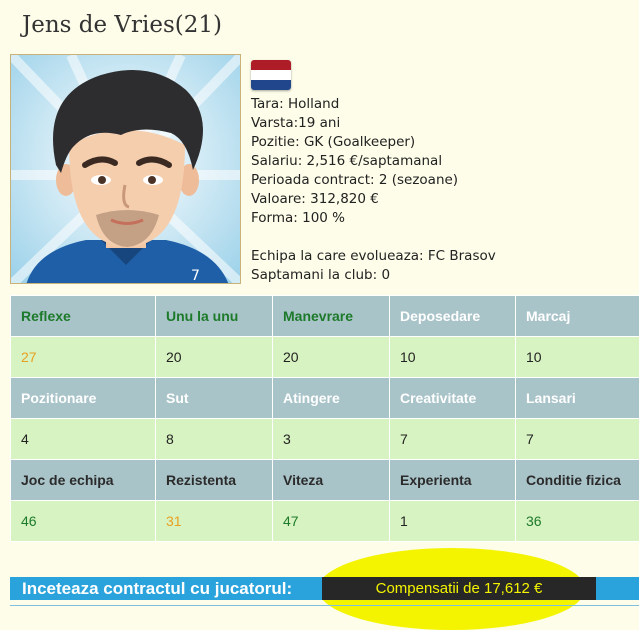  I want to click on info-form: Forma: 100 %, so click(298, 218).